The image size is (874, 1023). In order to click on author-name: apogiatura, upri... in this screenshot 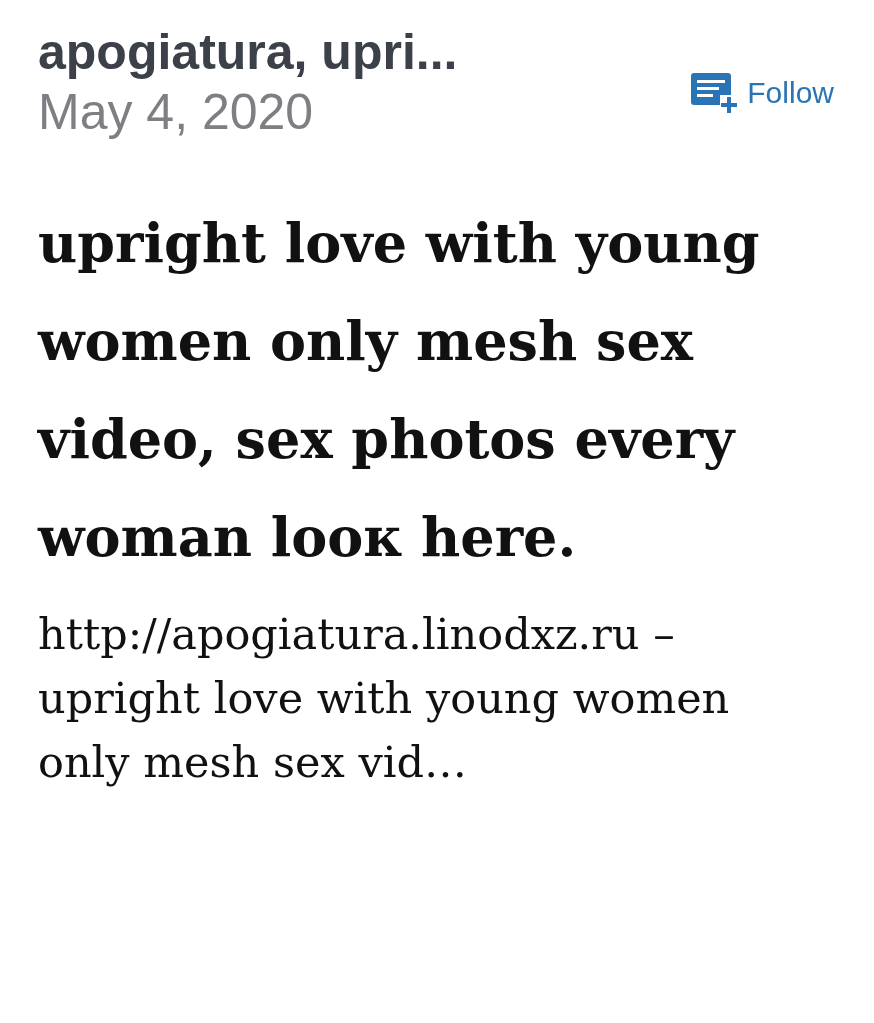, I will do `click(248, 52)`.